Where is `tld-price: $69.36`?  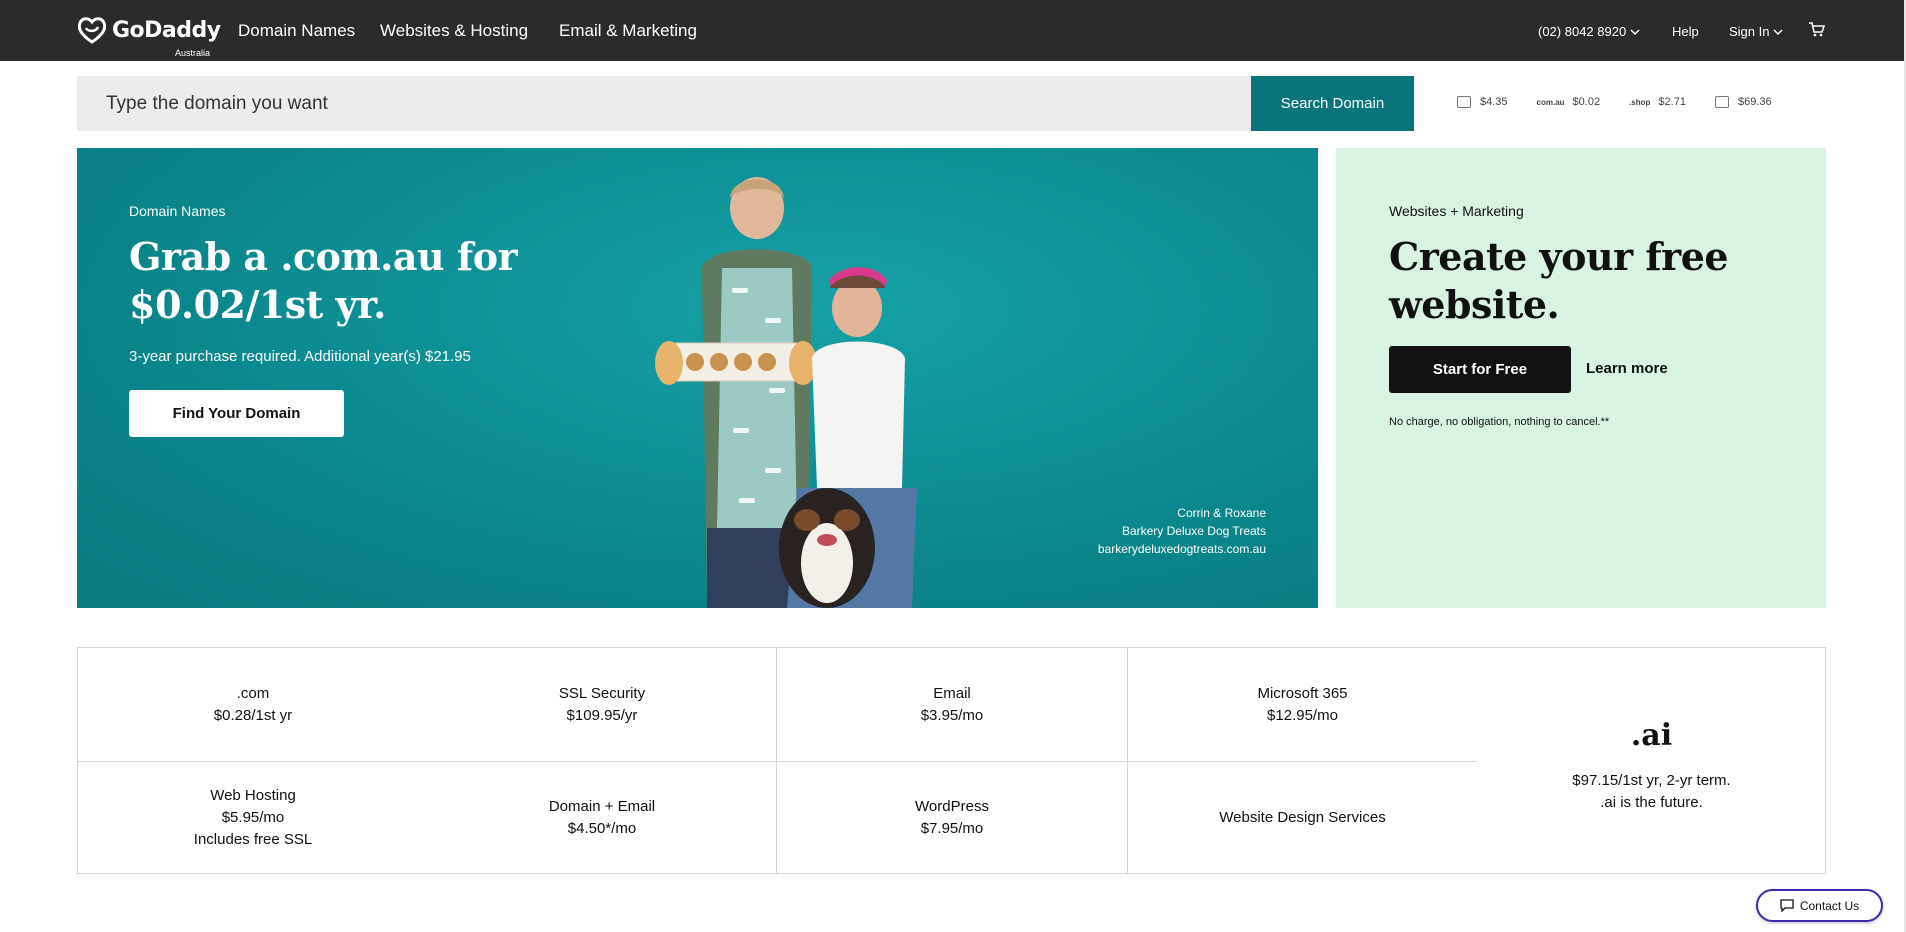
tld-price: $69.36 is located at coordinates (1754, 102).